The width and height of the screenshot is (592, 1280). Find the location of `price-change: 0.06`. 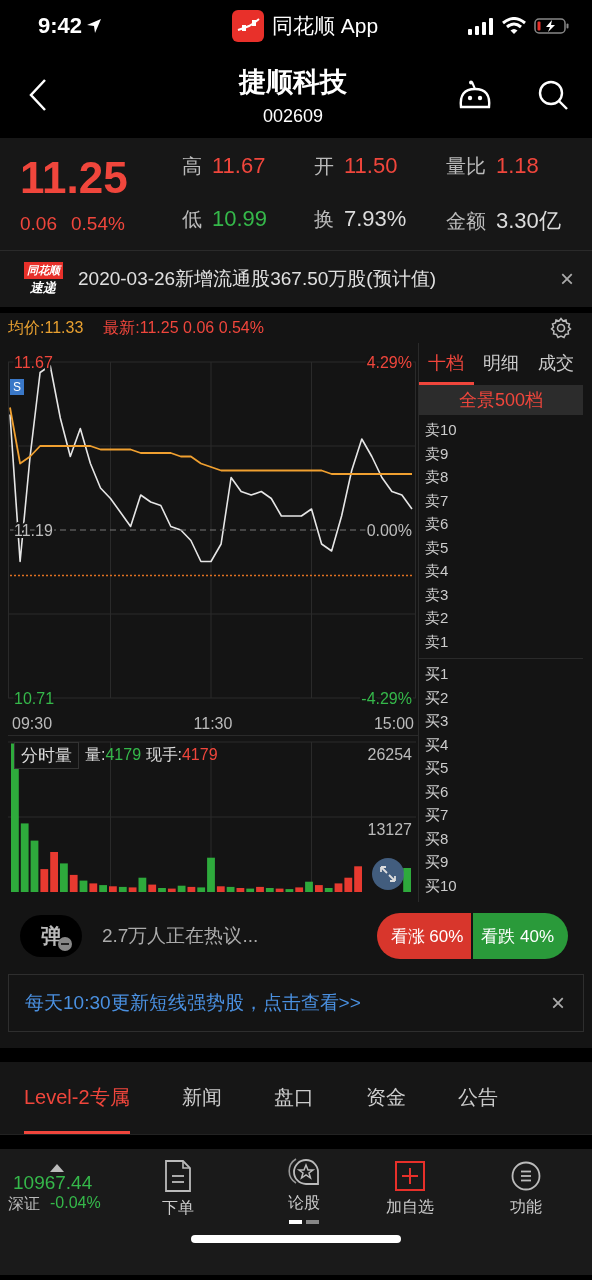

price-change: 0.06 is located at coordinates (38, 224).